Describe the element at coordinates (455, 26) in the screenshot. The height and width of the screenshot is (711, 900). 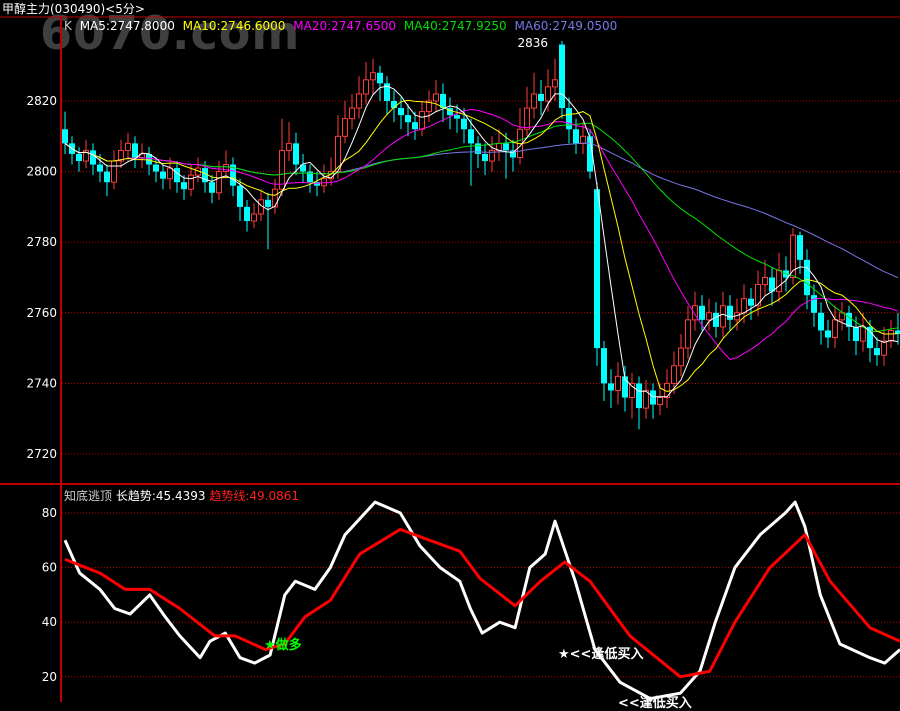
I see `legend-ma40: MA40:2747.9250` at that location.